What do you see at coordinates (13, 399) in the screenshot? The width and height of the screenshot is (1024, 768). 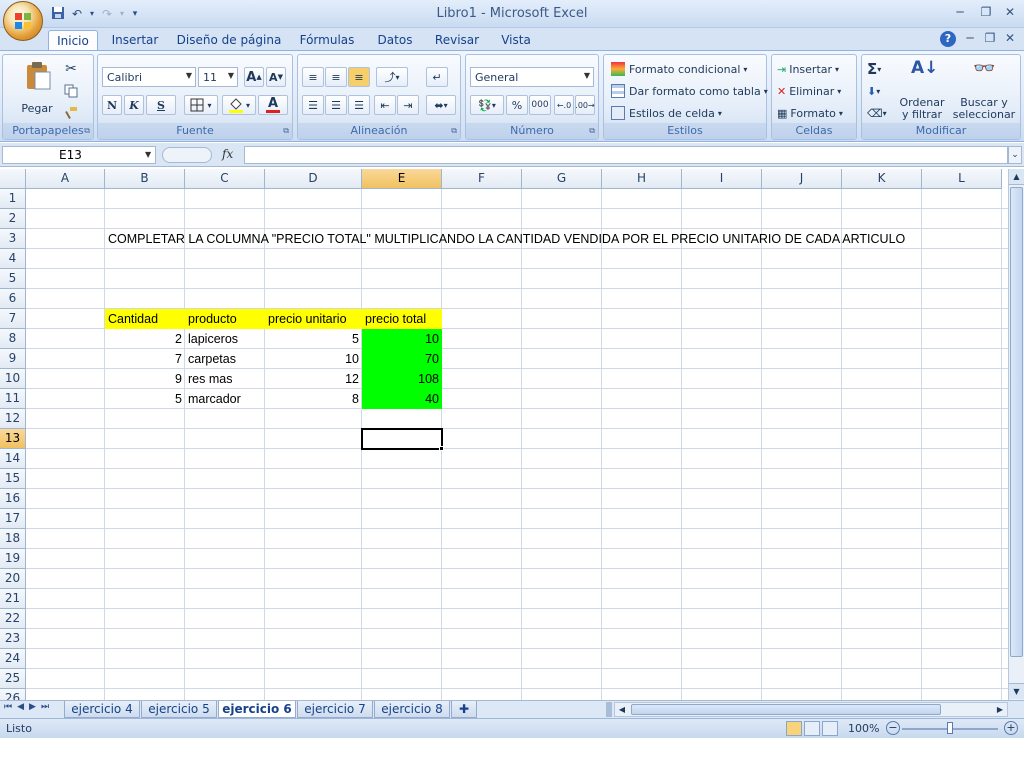 I see `row-header: 11` at bounding box center [13, 399].